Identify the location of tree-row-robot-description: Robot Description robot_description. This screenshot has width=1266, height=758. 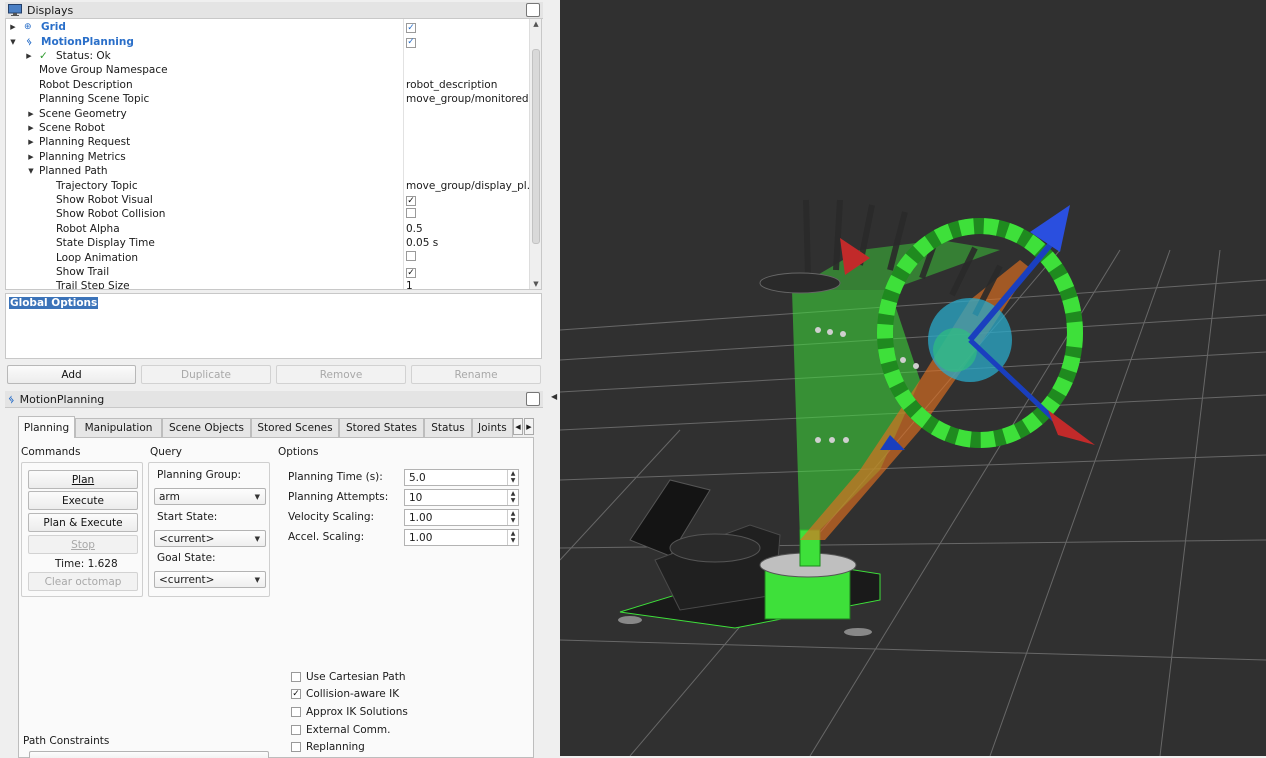
(268, 85).